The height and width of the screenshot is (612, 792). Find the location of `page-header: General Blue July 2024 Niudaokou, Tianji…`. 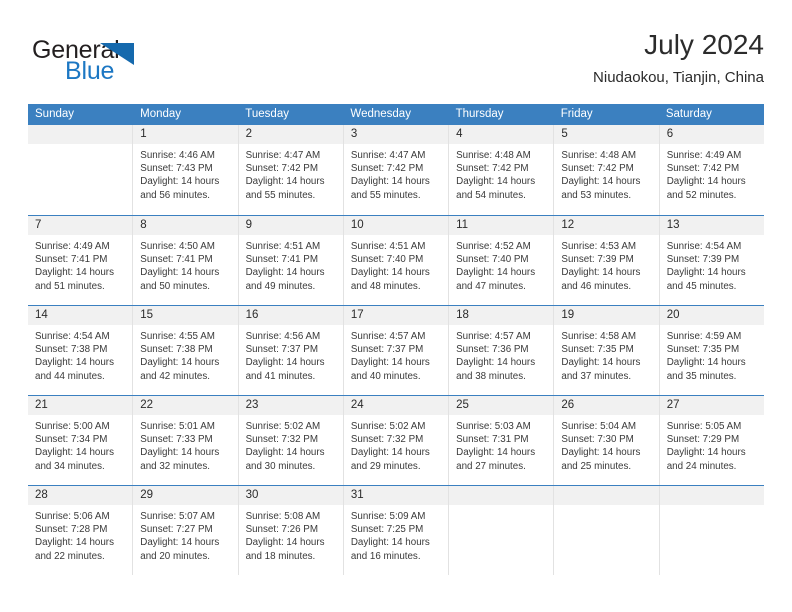

page-header: General Blue July 2024 Niudaokou, Tianji… is located at coordinates (396, 61).